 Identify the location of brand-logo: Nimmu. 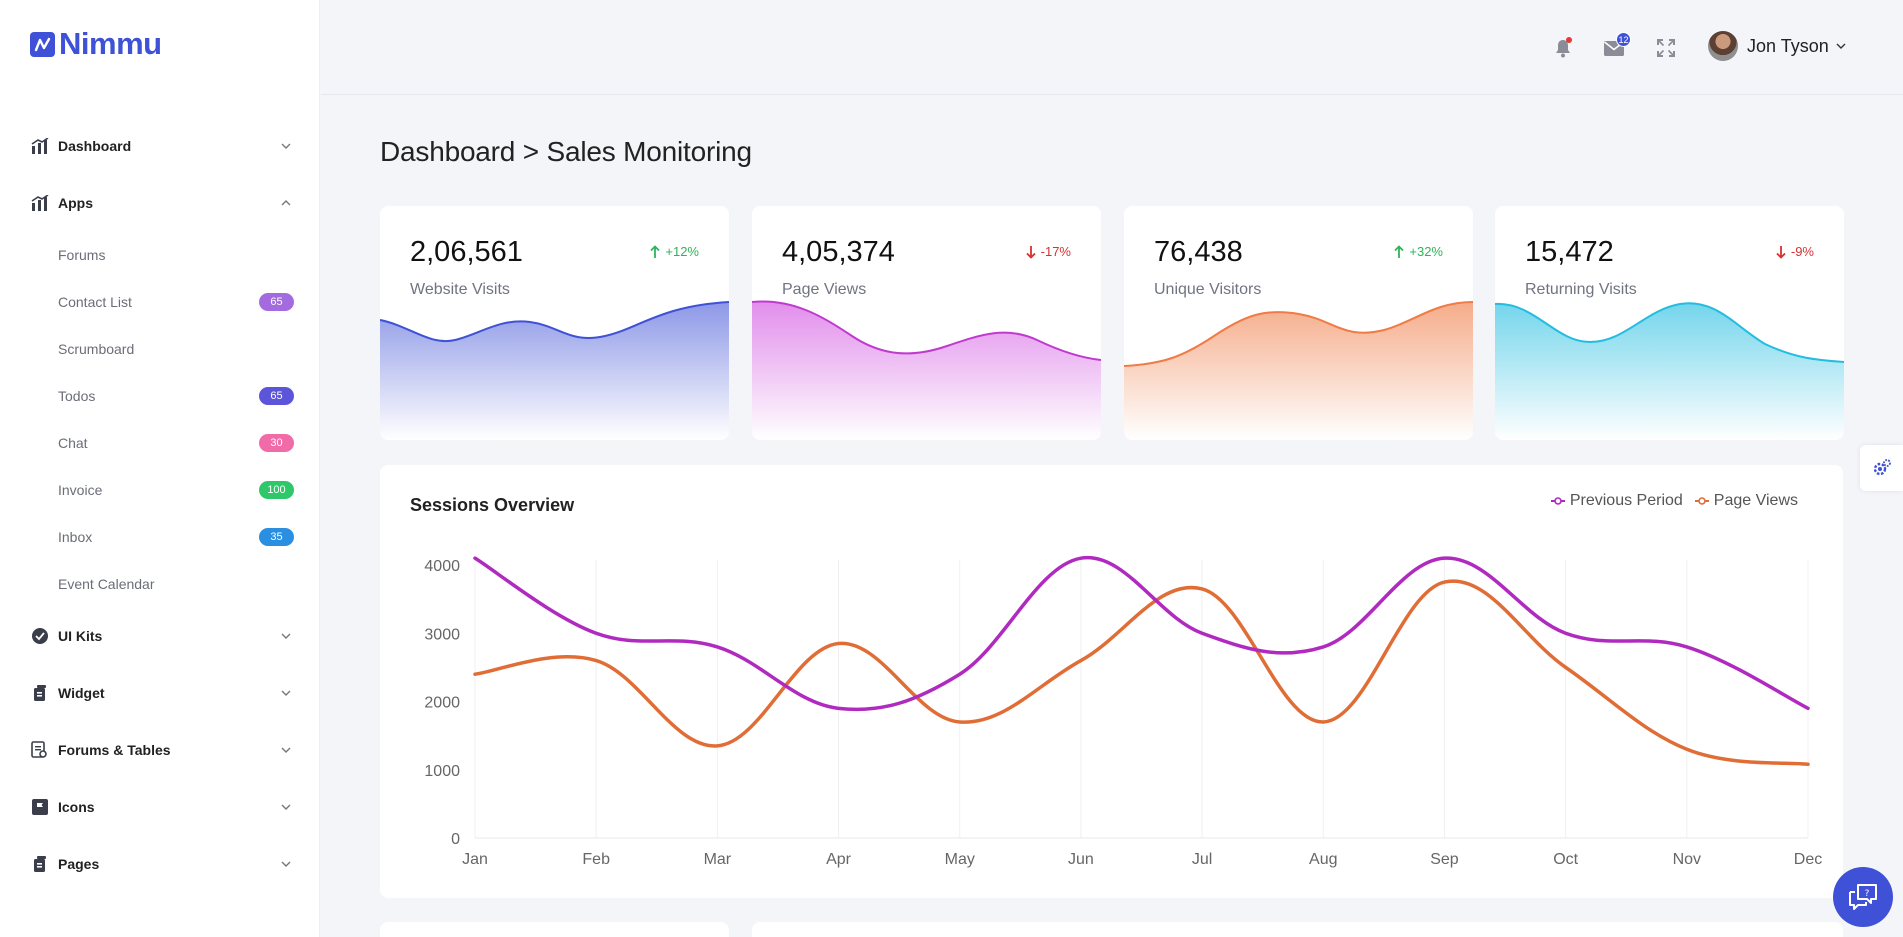
(96, 44).